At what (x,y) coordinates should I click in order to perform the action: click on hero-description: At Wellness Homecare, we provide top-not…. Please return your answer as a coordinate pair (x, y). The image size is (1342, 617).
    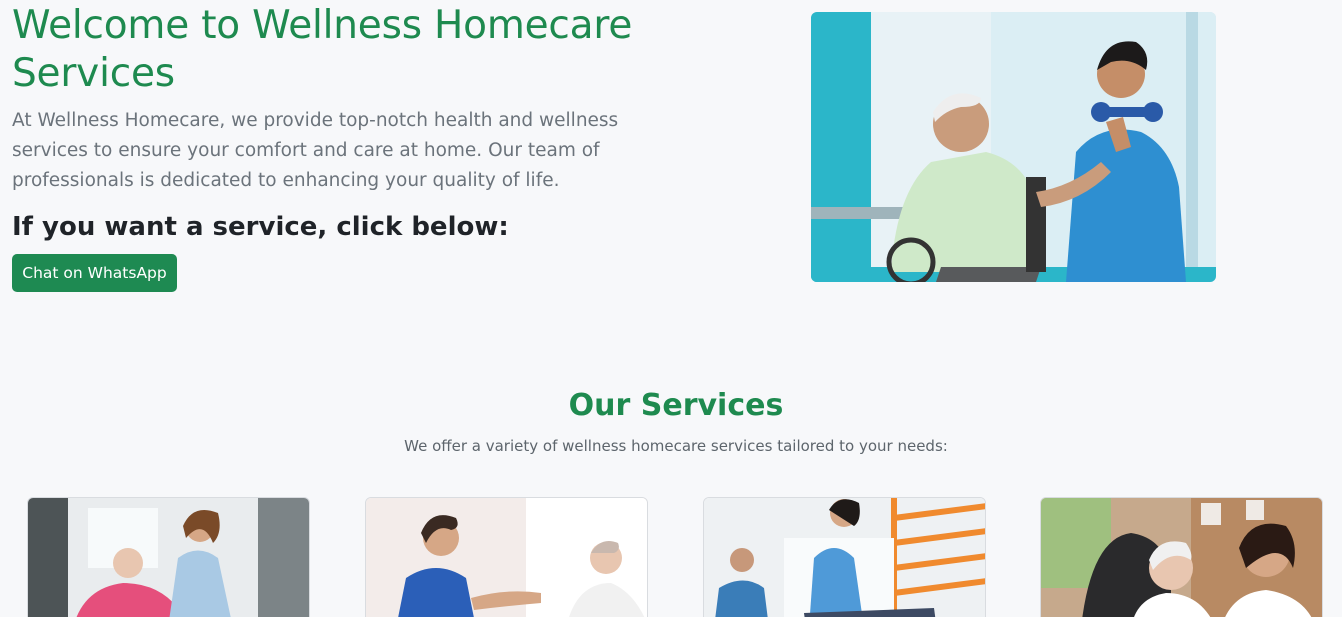
    Looking at the image, I should click on (315, 150).